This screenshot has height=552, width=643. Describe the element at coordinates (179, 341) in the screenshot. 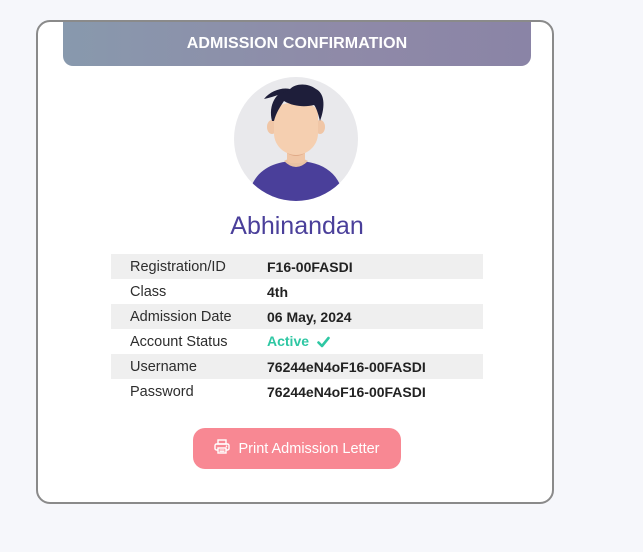

I see `detail-label: Account Status` at that location.